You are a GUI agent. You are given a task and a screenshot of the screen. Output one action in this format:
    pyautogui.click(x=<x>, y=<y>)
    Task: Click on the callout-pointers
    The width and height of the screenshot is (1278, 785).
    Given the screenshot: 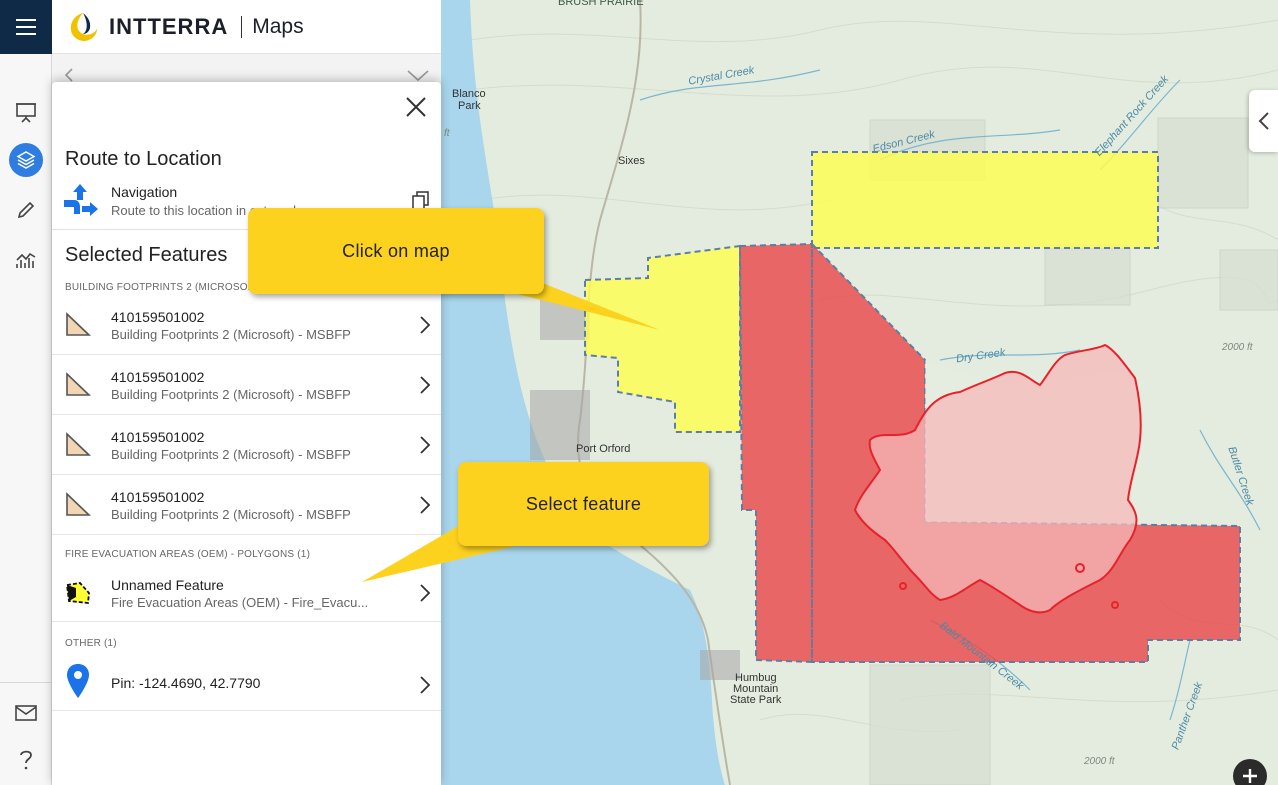 What is the action you would take?
    pyautogui.click(x=511, y=432)
    